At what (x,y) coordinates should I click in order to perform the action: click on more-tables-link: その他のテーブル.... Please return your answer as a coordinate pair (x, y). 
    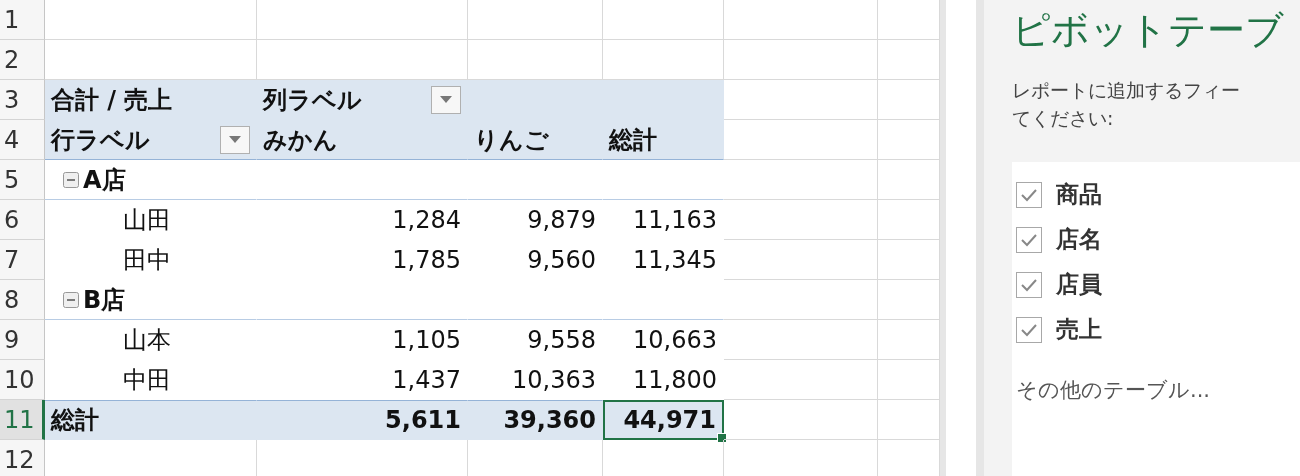
    Looking at the image, I should click on (1158, 390).